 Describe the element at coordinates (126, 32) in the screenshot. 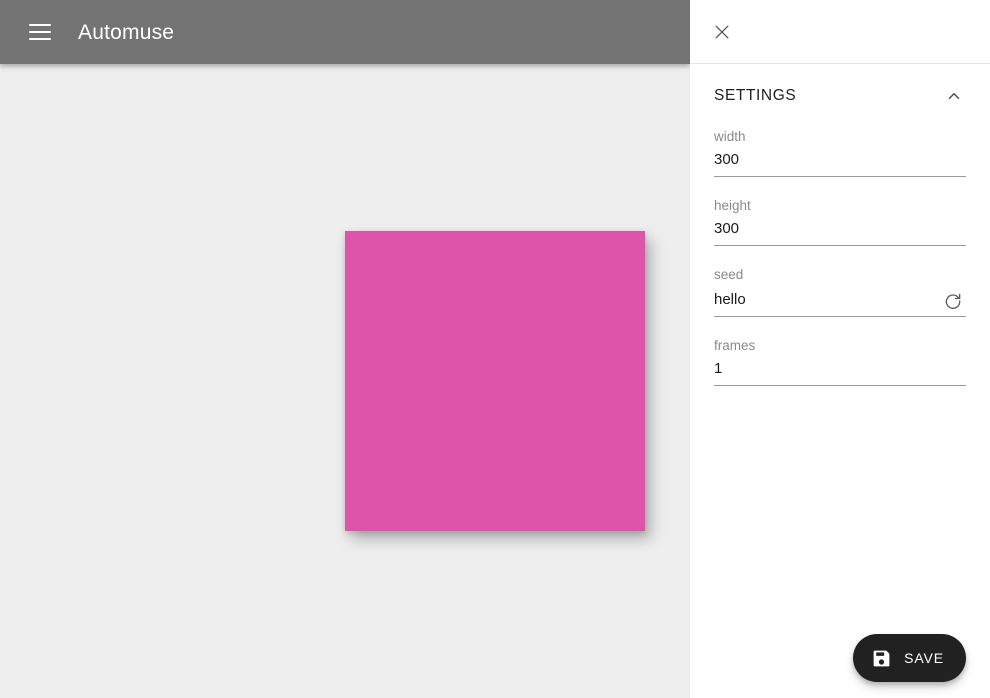

I see `app-title: Automuse` at that location.